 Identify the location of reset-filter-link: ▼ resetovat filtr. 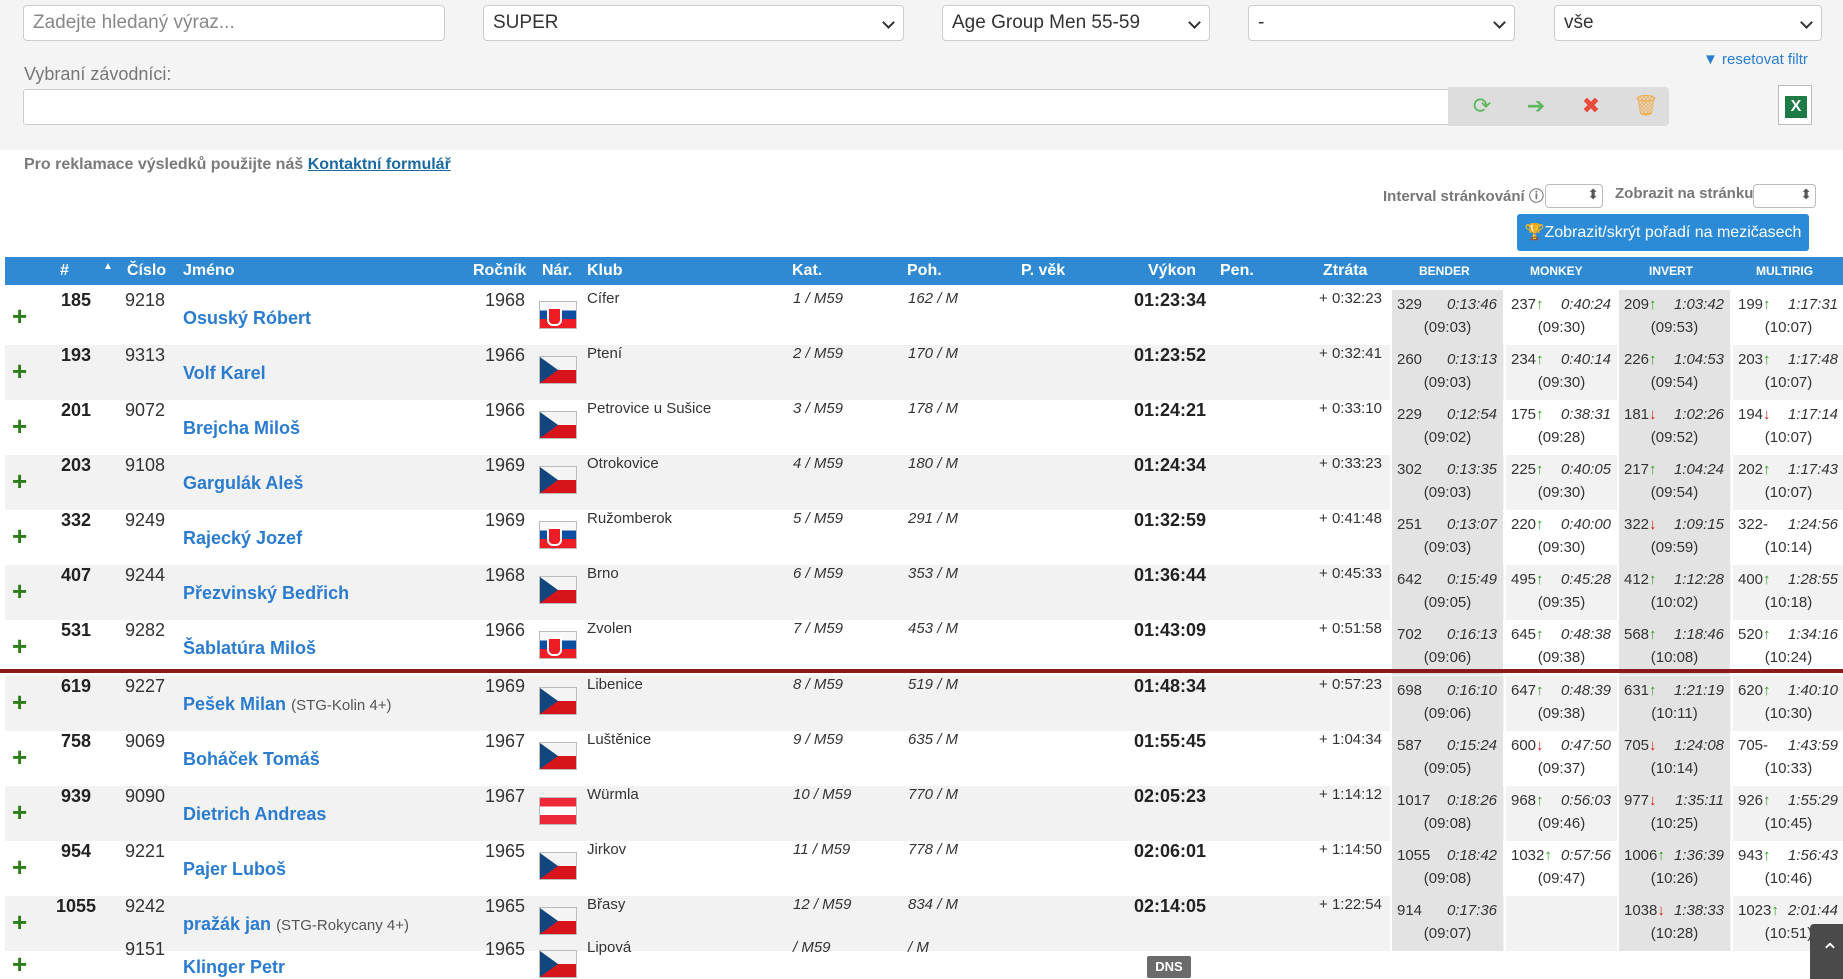
(1755, 59).